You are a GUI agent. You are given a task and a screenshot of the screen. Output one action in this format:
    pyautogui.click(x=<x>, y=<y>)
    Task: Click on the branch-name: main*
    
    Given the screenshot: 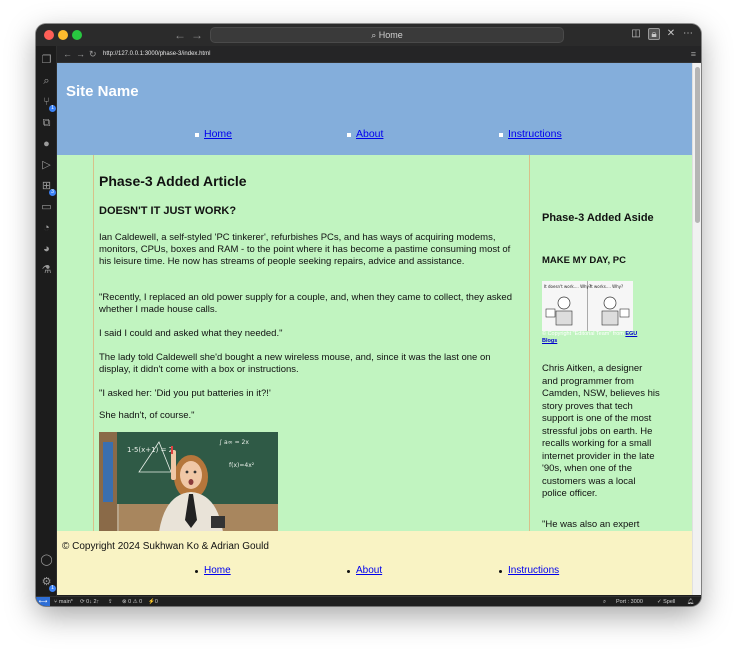 What is the action you would take?
    pyautogui.click(x=65, y=602)
    